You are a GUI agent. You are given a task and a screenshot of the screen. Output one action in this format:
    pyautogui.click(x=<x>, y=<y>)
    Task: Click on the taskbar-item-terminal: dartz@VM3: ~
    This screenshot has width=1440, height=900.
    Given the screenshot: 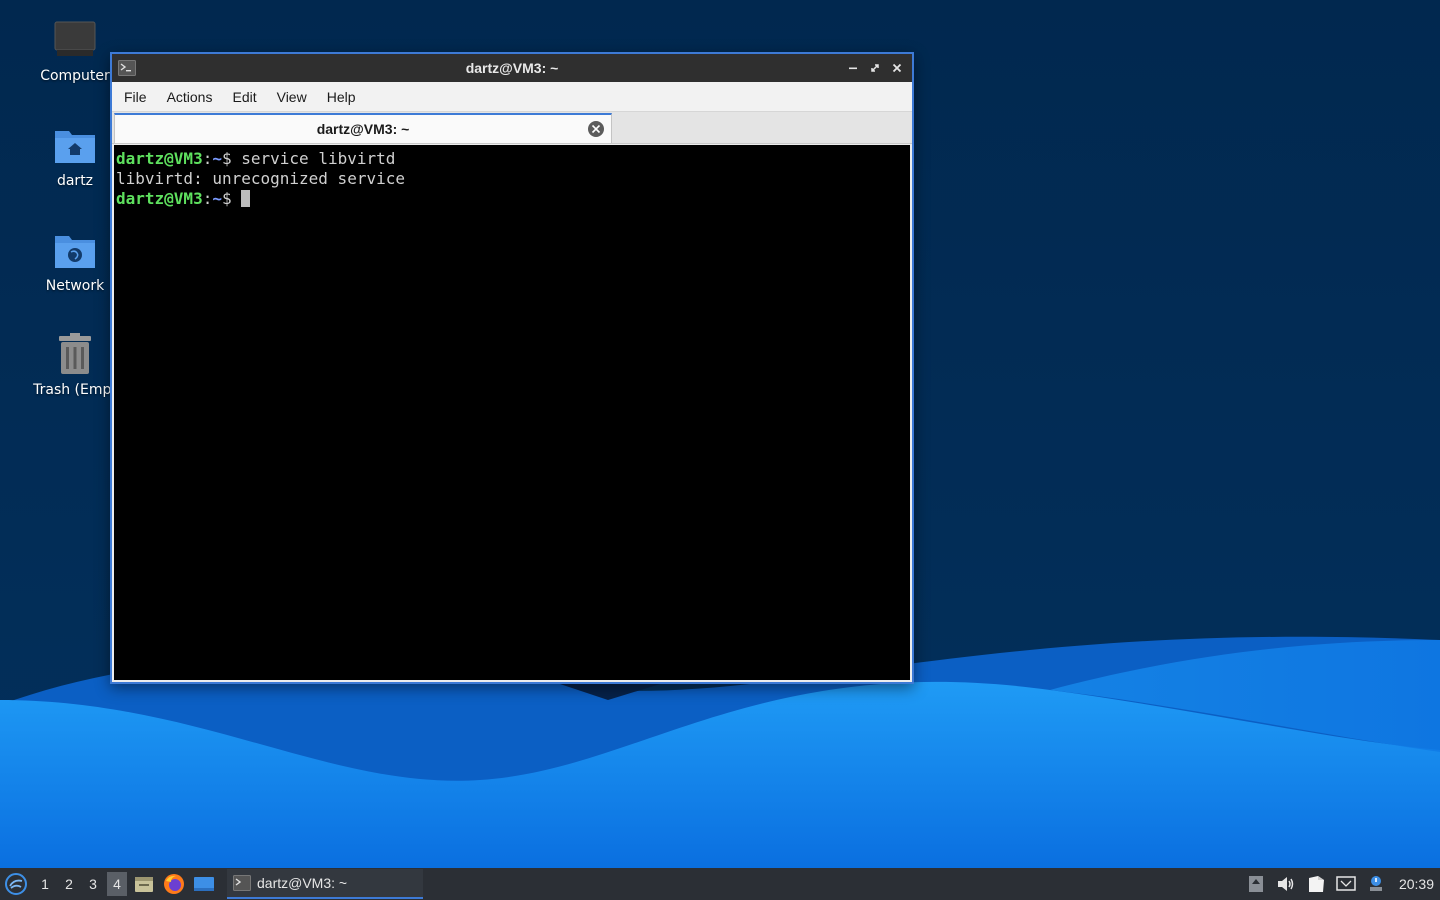 What is the action you would take?
    pyautogui.click(x=325, y=884)
    